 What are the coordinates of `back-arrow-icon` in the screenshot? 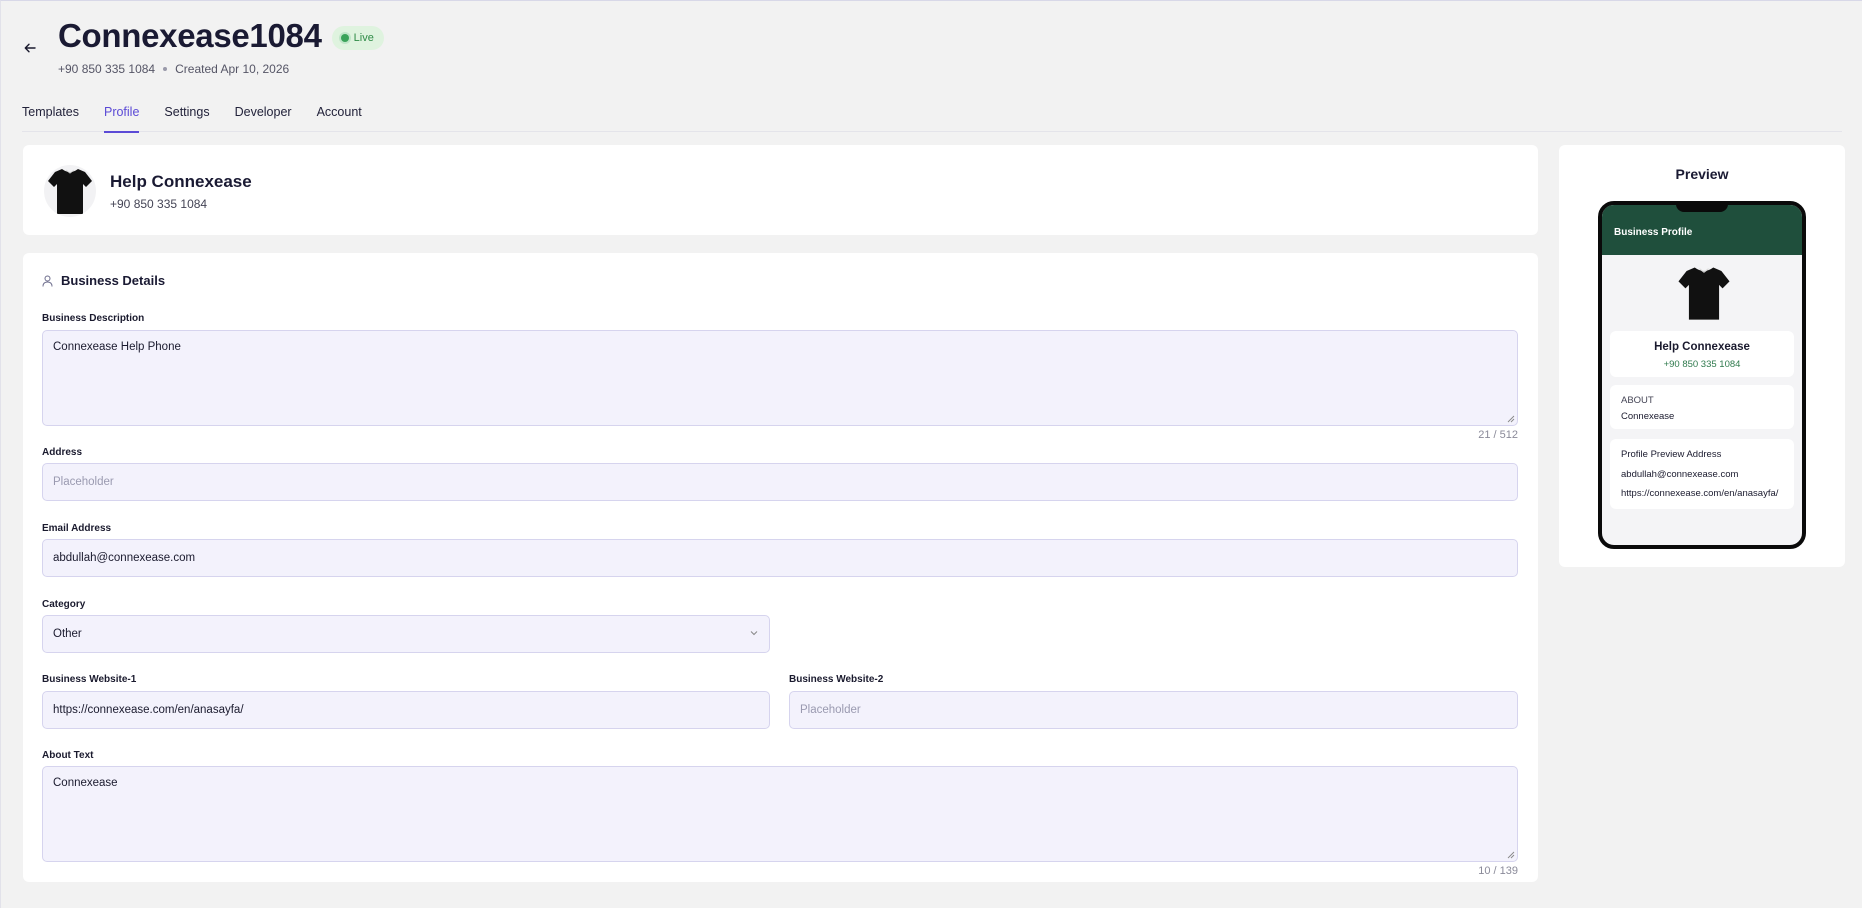 It's located at (30, 48).